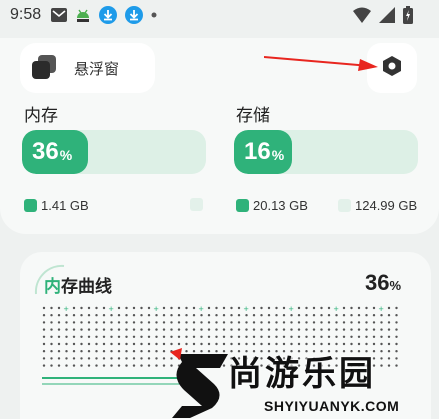 The image size is (439, 419). I want to click on memory-title: 内存, so click(41, 115).